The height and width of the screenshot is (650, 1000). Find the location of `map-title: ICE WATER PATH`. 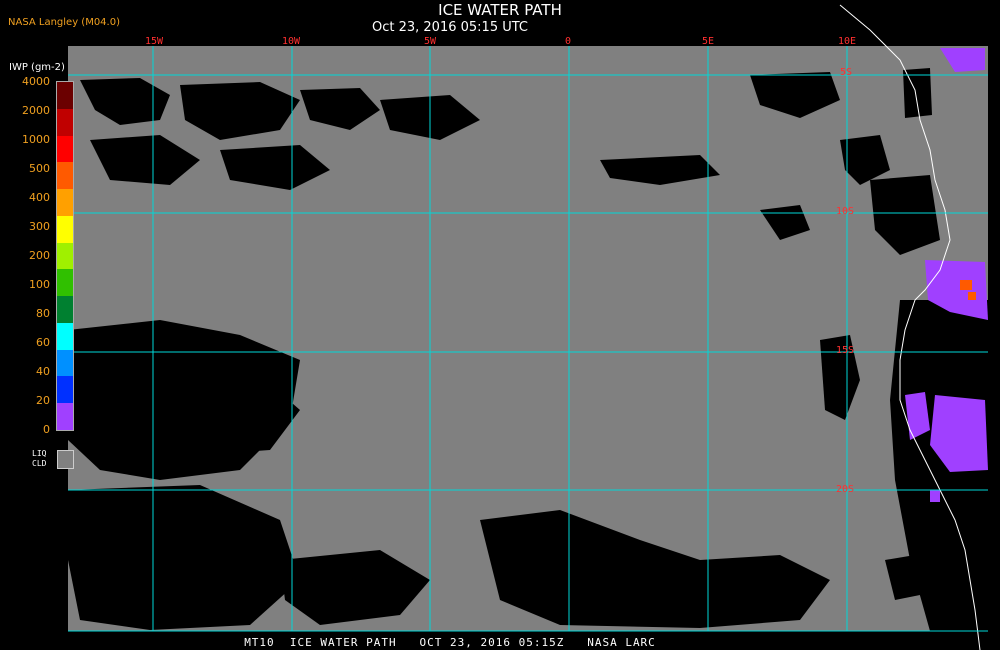

map-title: ICE WATER PATH is located at coordinates (500, 10).